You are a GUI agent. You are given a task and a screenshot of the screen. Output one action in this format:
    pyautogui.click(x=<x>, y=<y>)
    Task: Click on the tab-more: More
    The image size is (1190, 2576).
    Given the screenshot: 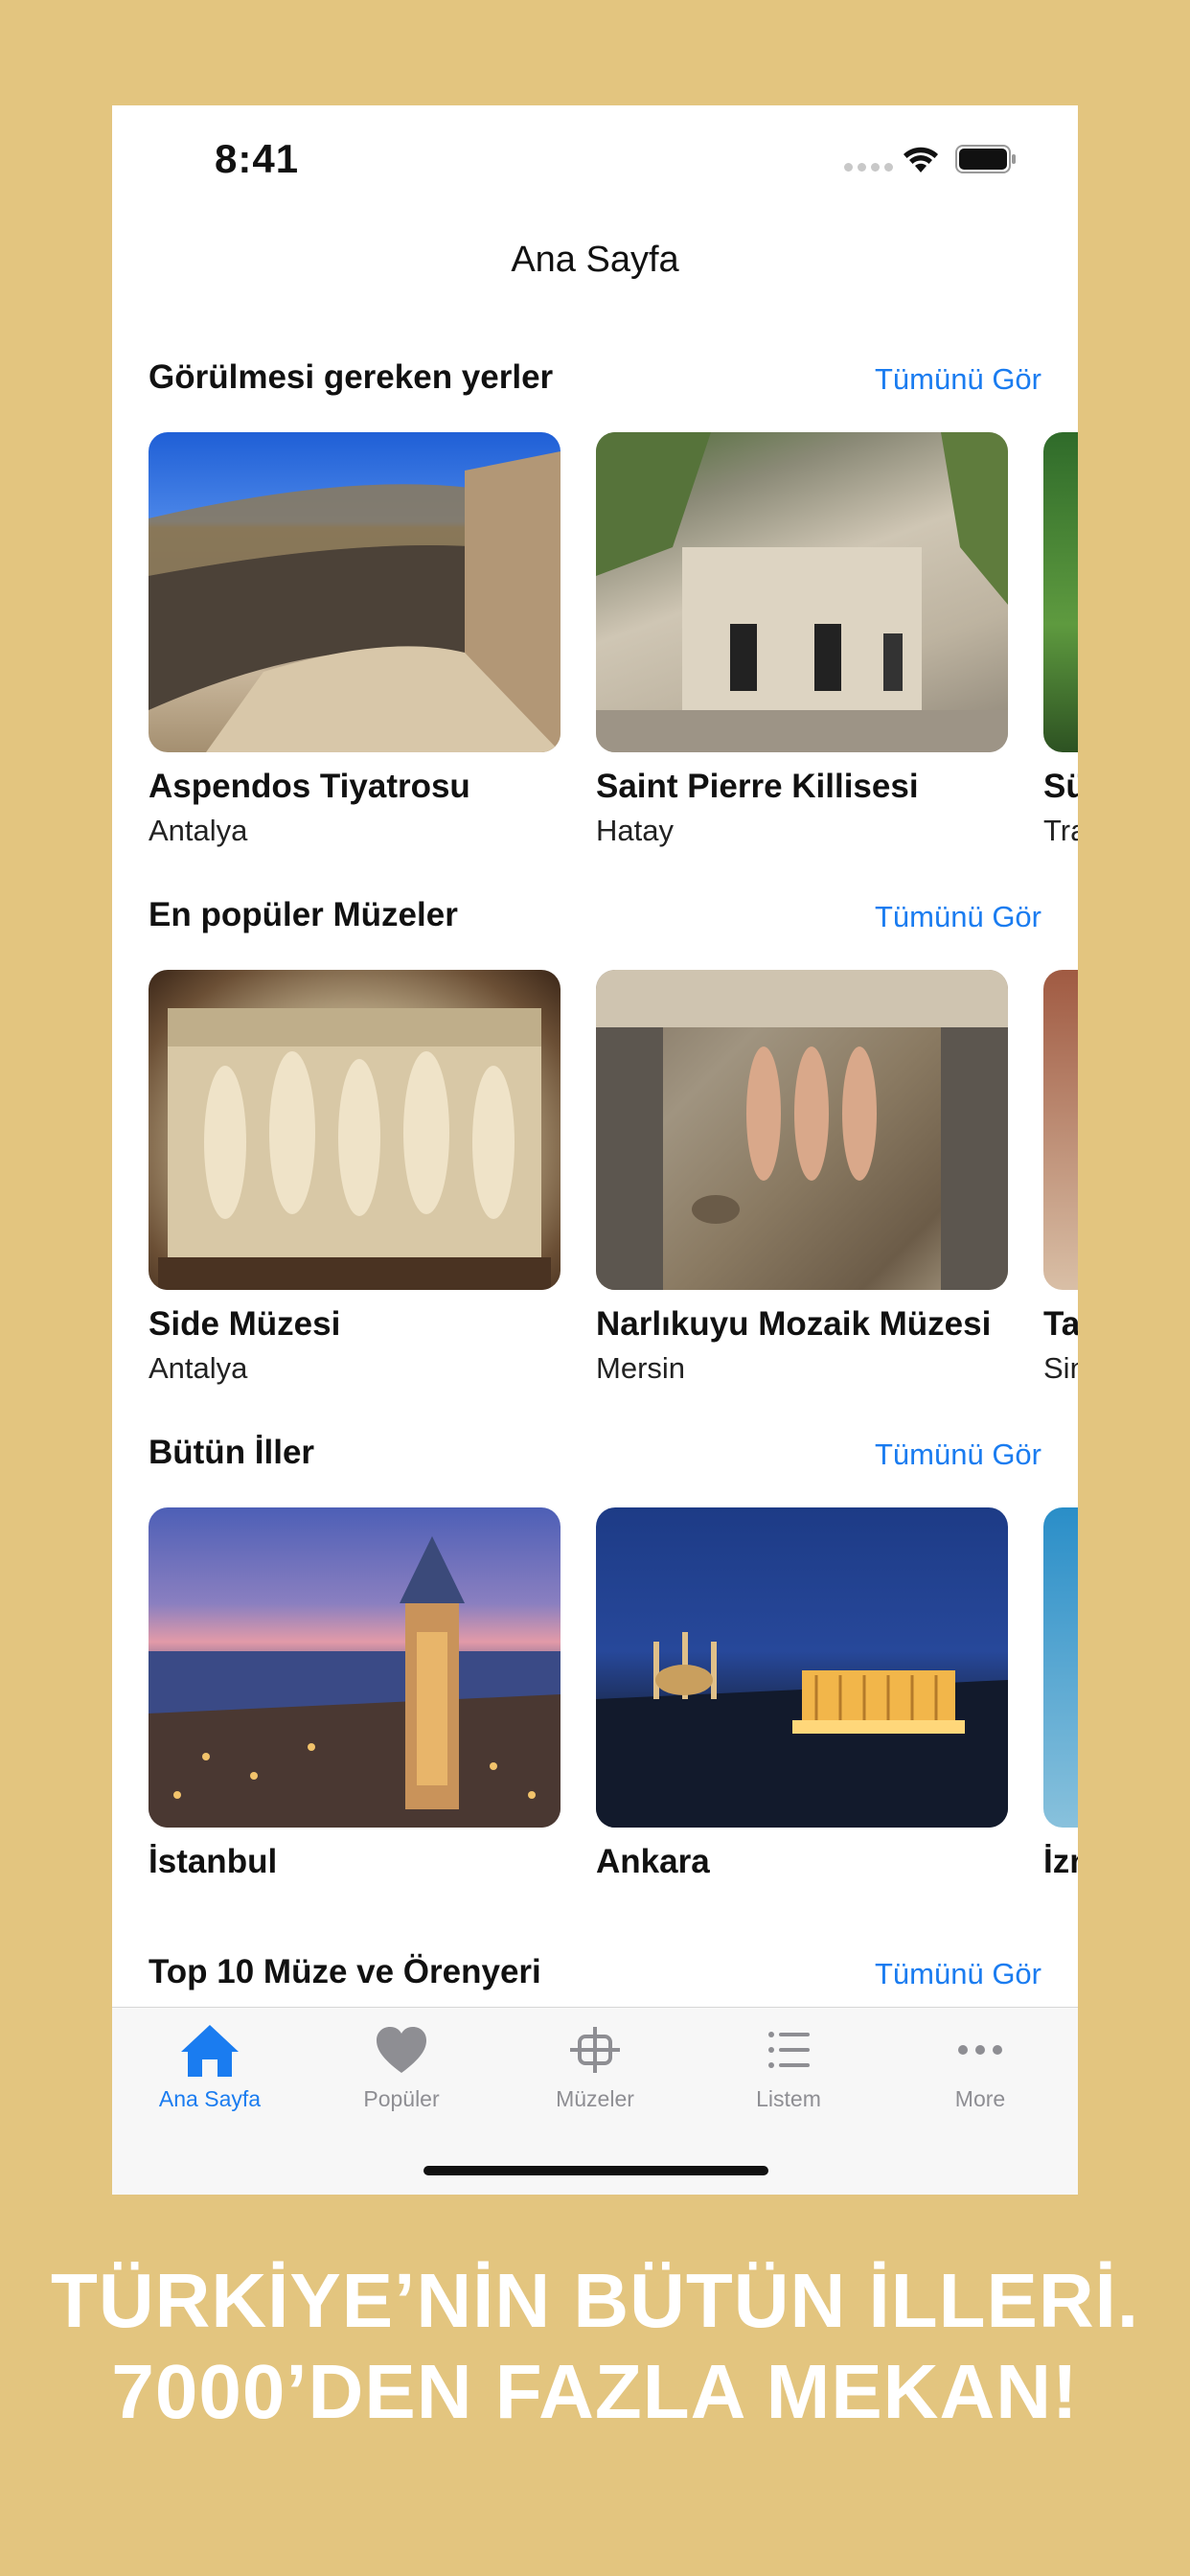 What is the action you would take?
    pyautogui.click(x=980, y=2065)
    